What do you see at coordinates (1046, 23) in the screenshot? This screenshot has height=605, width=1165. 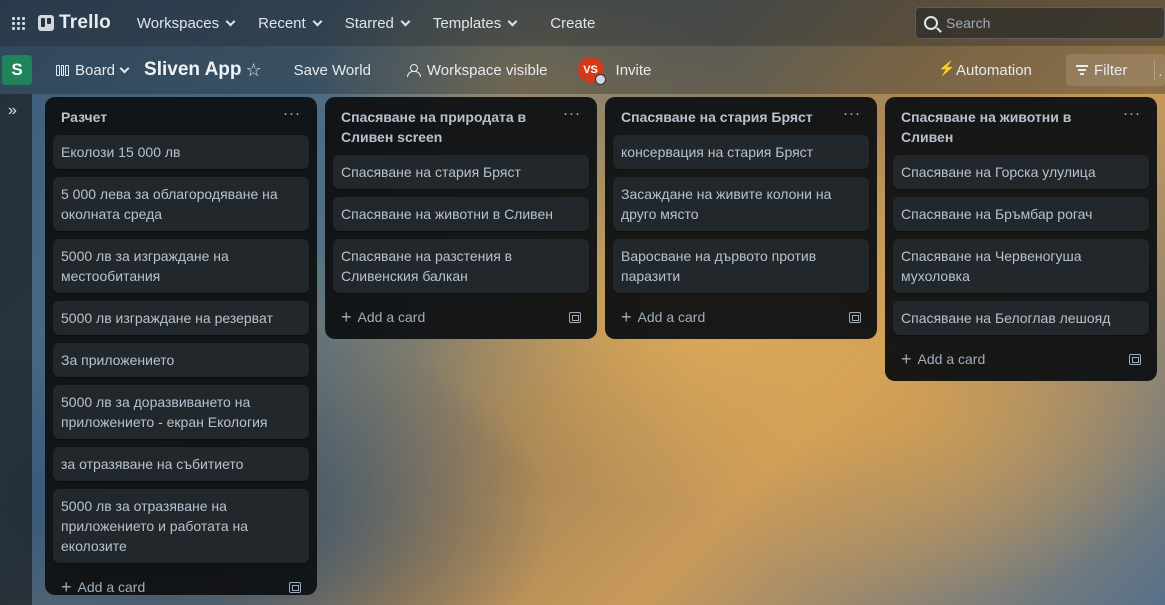 I see `search-input` at bounding box center [1046, 23].